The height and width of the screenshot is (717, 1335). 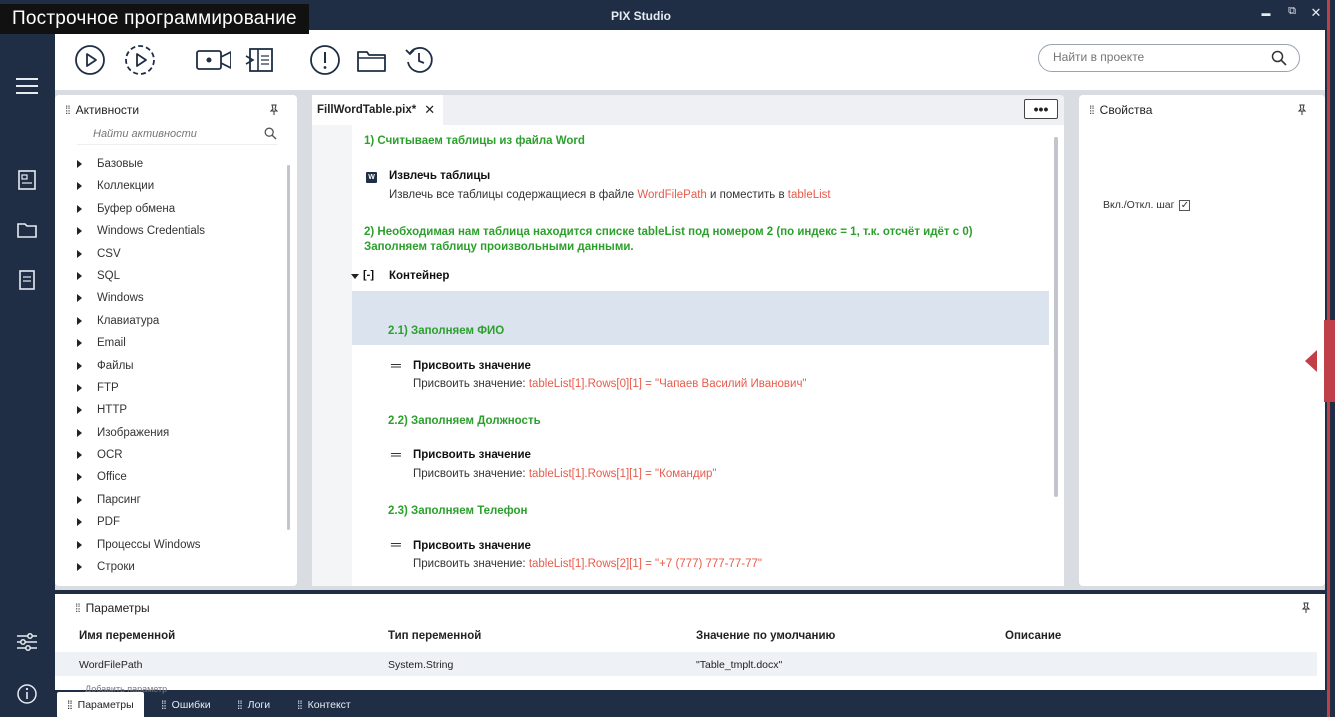 I want to click on settings-sliders-icon, so click(x=27, y=642).